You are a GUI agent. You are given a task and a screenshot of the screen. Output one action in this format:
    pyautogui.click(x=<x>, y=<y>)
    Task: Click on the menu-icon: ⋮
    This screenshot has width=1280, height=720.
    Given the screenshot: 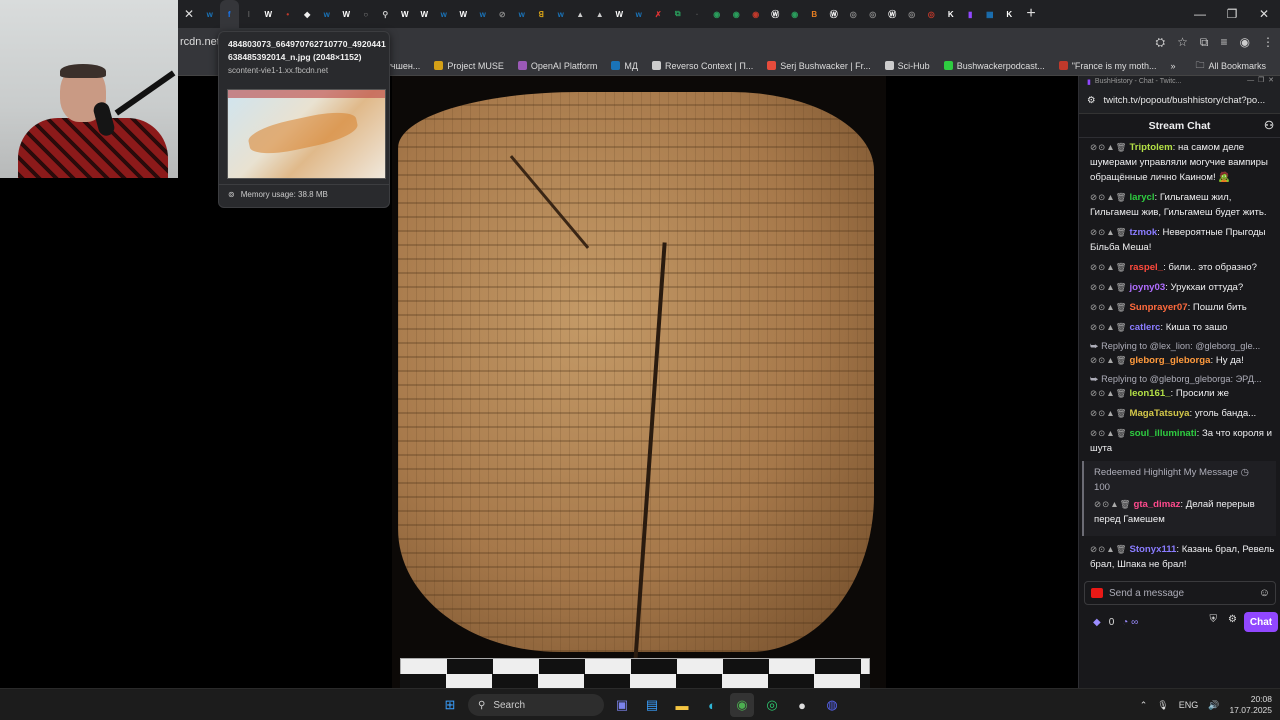 What is the action you would take?
    pyautogui.click(x=1268, y=42)
    